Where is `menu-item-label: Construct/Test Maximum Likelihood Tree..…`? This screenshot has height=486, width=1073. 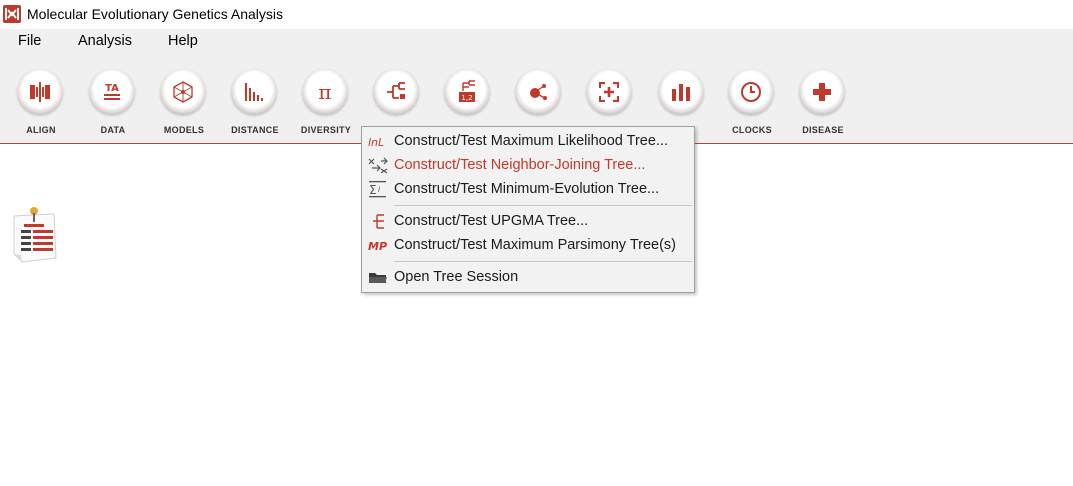 menu-item-label: Construct/Test Maximum Likelihood Tree..… is located at coordinates (531, 141).